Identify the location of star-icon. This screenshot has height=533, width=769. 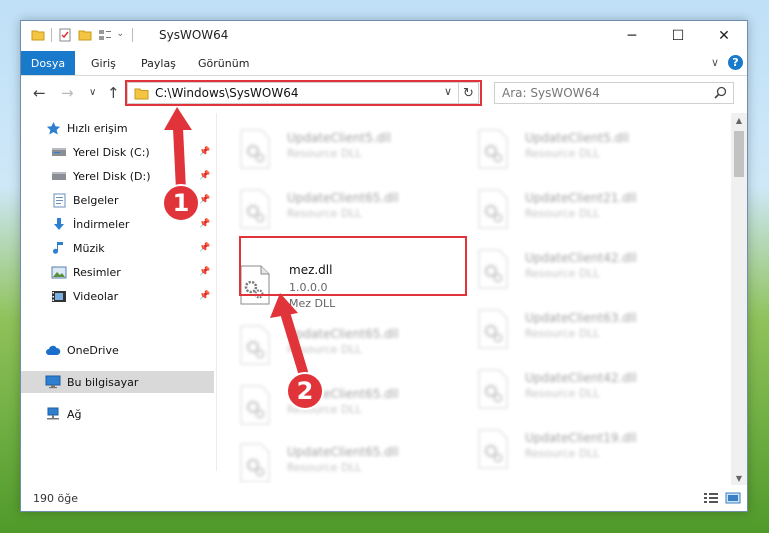
(53, 128).